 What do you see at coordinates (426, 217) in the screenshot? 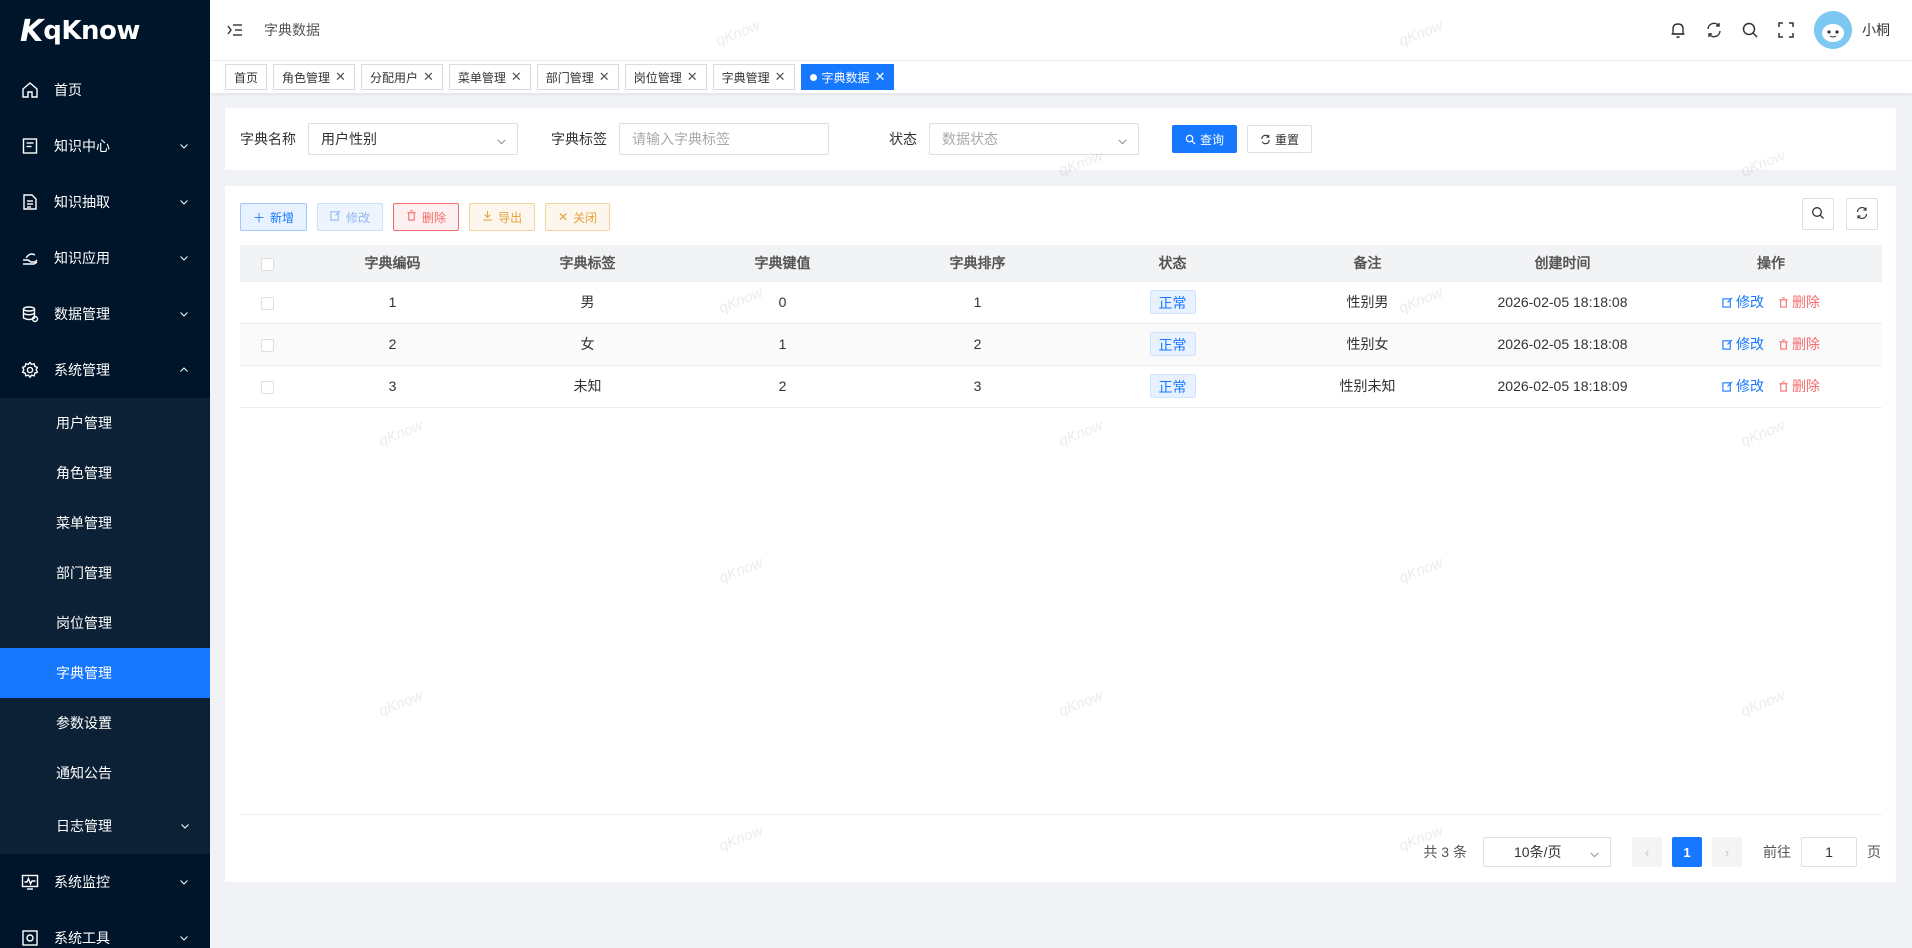
I see `delete-button: 删除` at bounding box center [426, 217].